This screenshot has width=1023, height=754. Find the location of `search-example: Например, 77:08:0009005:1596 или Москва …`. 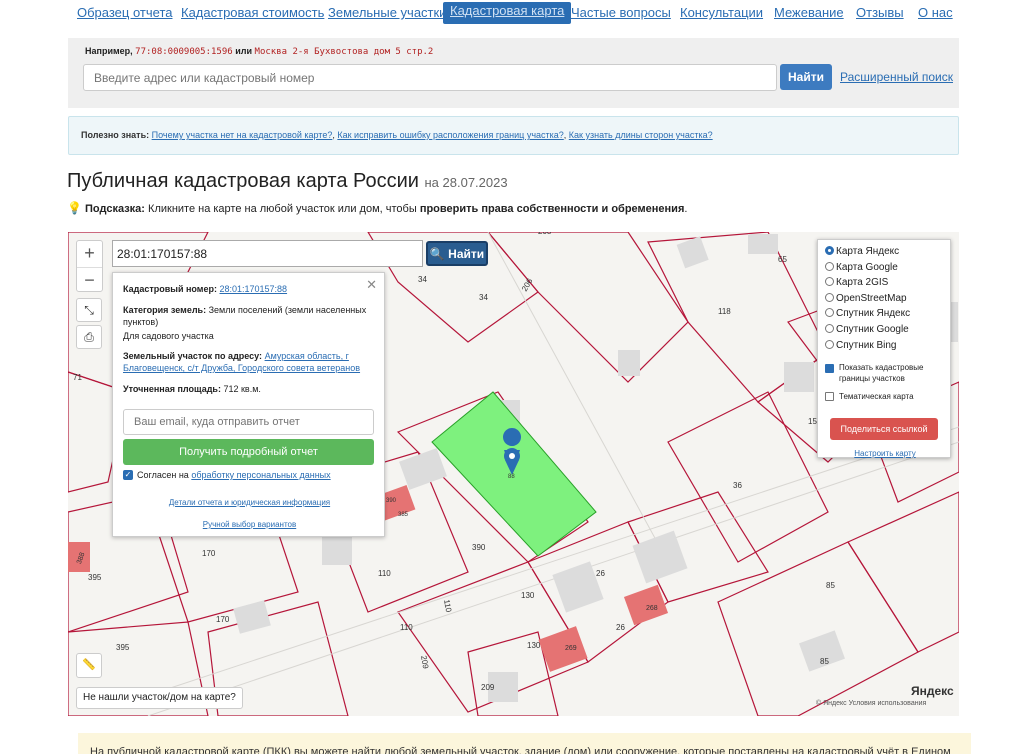

search-example: Например, 77:08:0009005:1596 или Москва … is located at coordinates (259, 51).